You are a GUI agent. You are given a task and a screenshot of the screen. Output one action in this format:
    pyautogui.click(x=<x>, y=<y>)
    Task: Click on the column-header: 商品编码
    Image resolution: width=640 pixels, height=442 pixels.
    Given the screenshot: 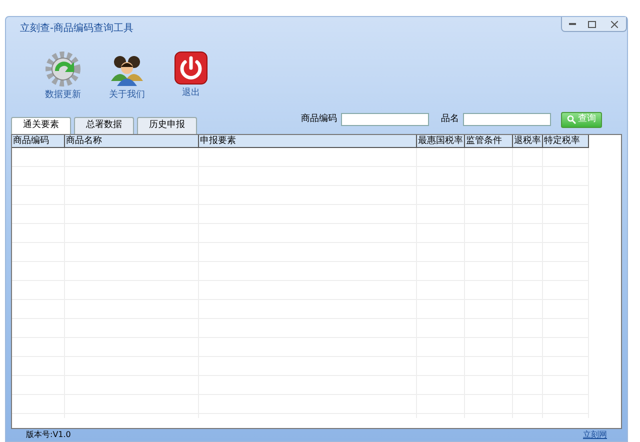 What is the action you would take?
    pyautogui.click(x=38, y=141)
    